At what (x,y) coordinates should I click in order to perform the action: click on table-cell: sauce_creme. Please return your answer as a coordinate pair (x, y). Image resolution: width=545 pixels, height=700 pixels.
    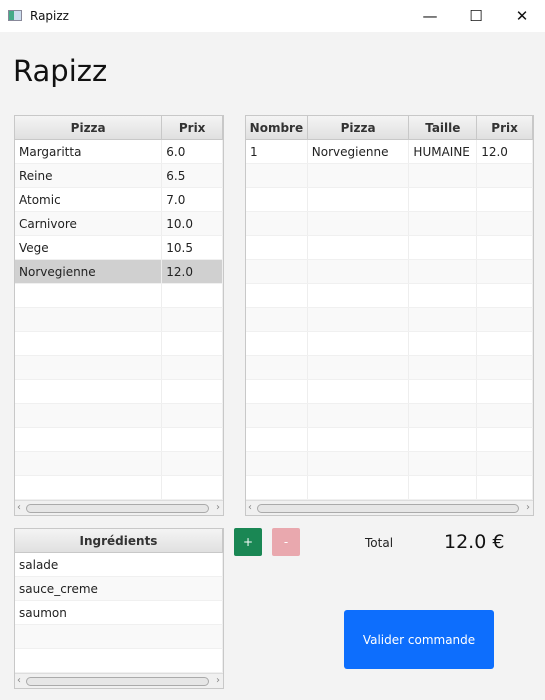
    Looking at the image, I should click on (119, 588).